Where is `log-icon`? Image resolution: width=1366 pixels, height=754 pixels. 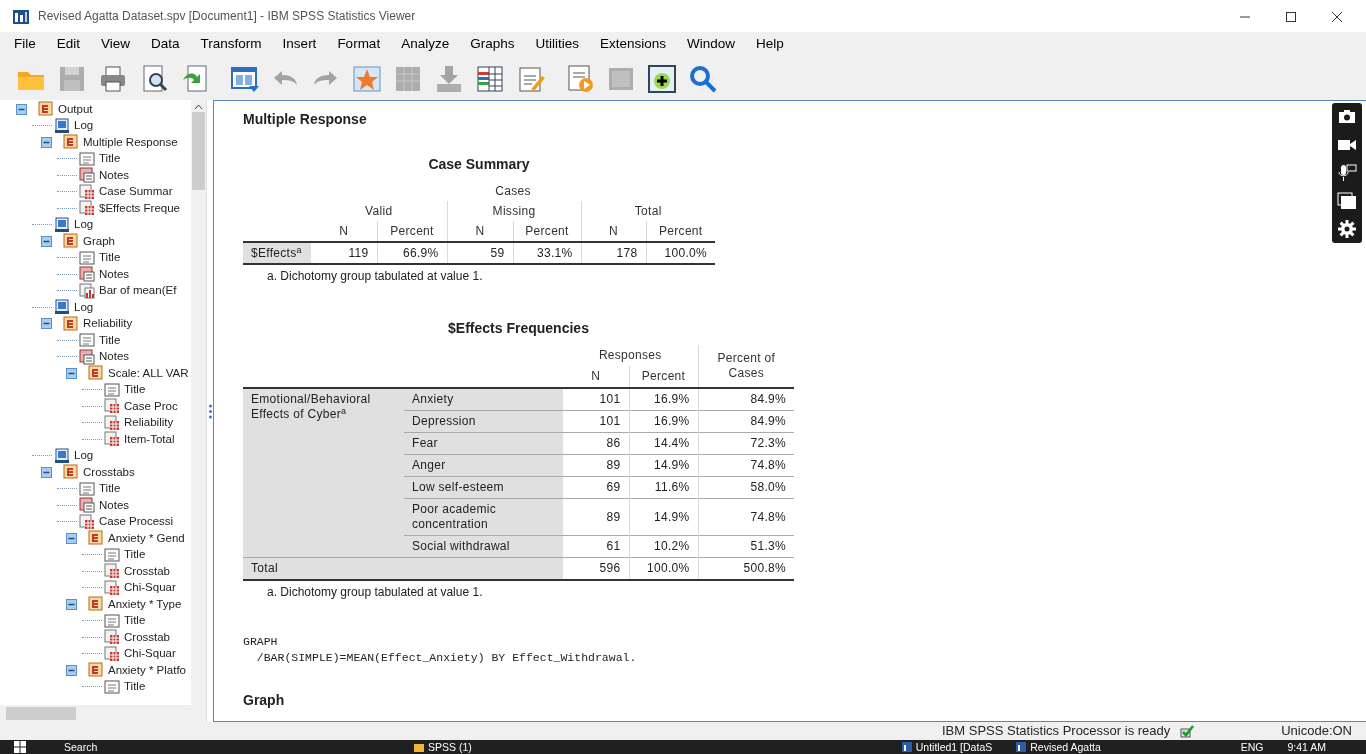
log-icon is located at coordinates (62, 455).